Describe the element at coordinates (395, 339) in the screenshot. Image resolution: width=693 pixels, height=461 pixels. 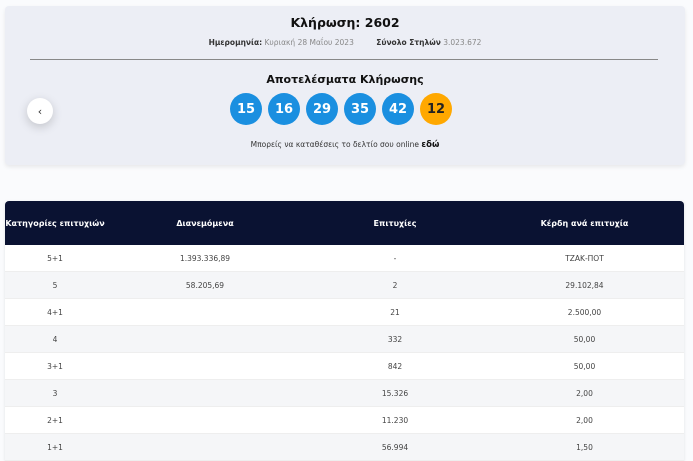
I see `cell-winners: 332` at that location.